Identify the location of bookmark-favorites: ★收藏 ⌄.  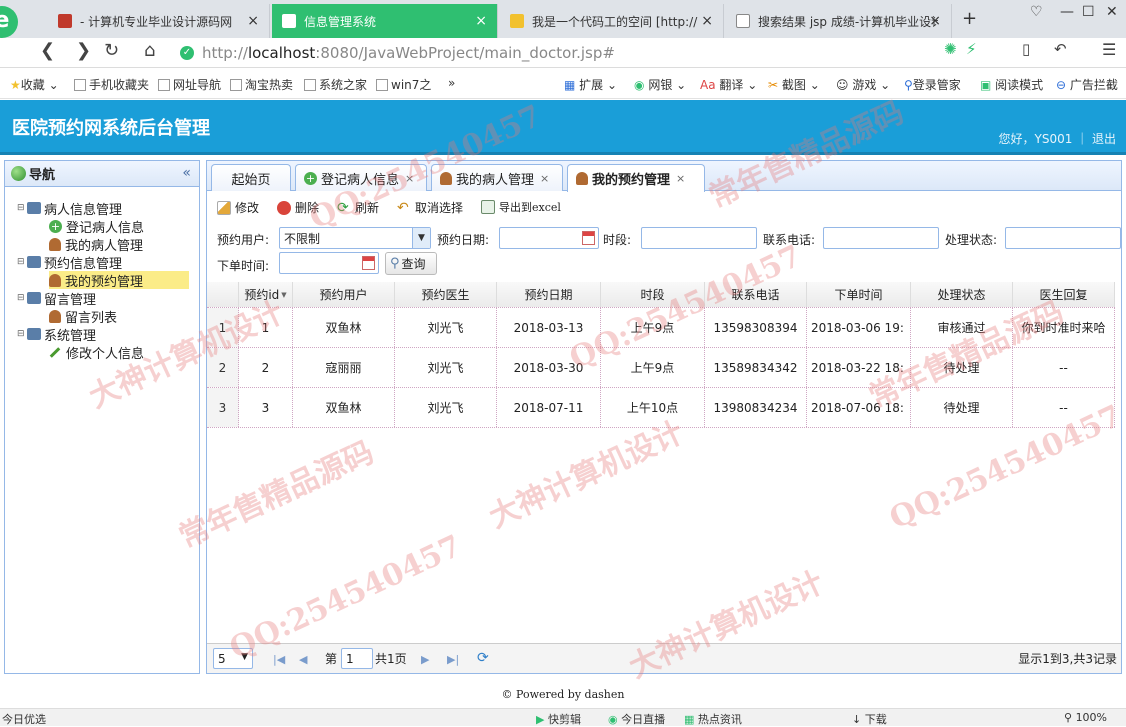
(34, 84).